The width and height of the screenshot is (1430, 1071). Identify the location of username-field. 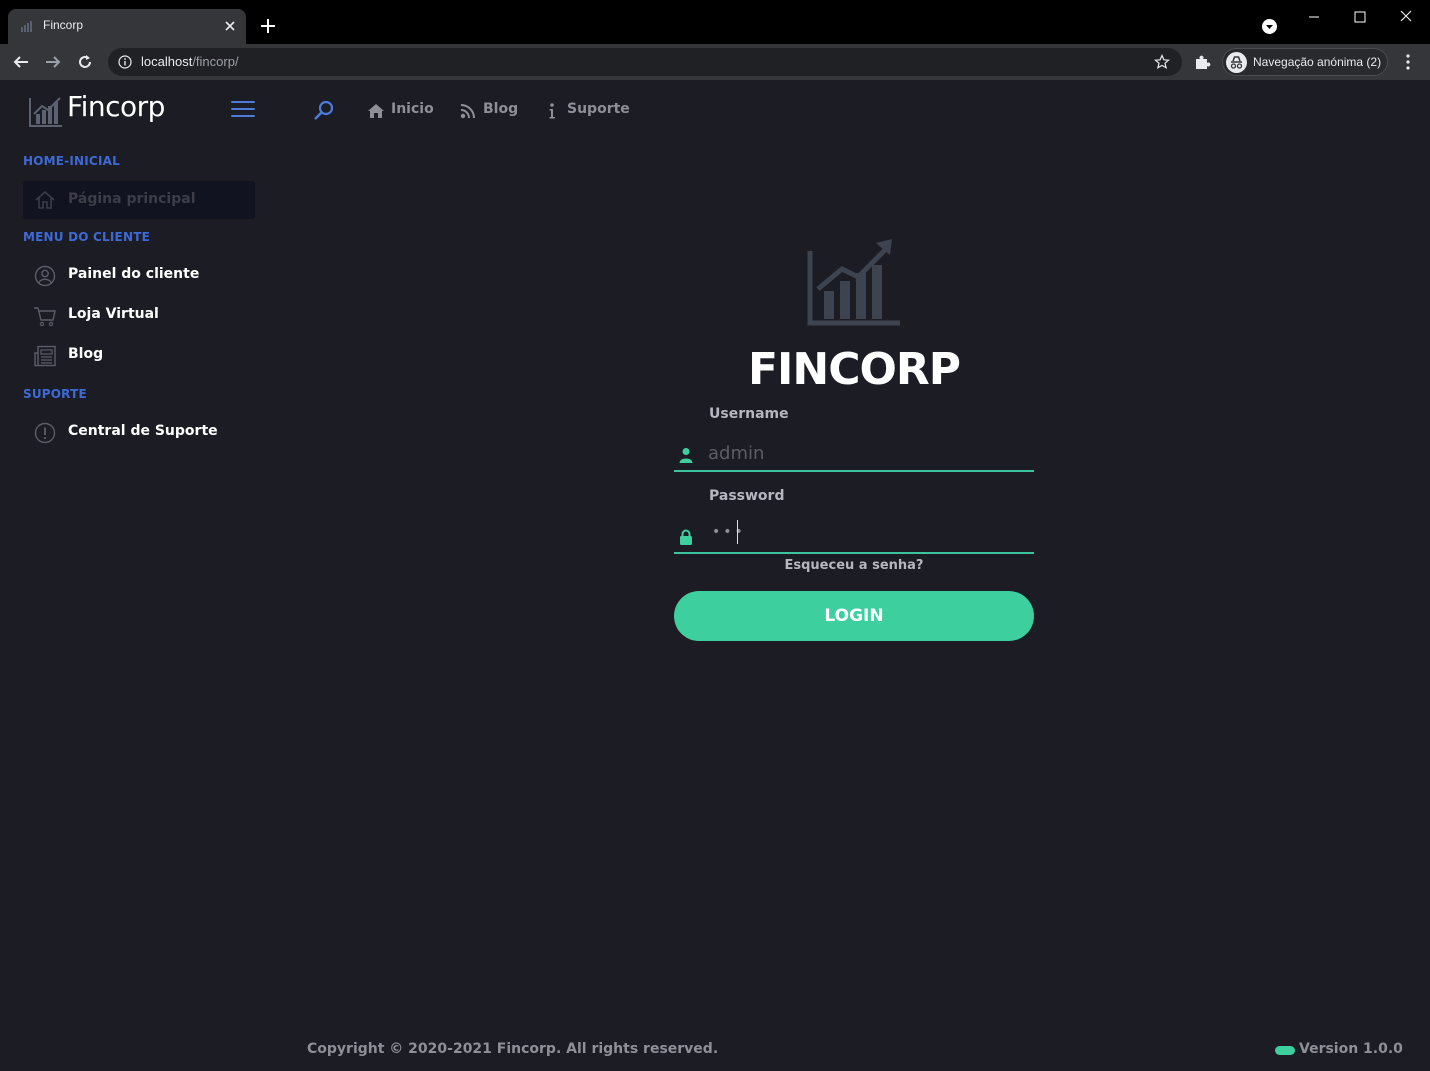
(854, 454).